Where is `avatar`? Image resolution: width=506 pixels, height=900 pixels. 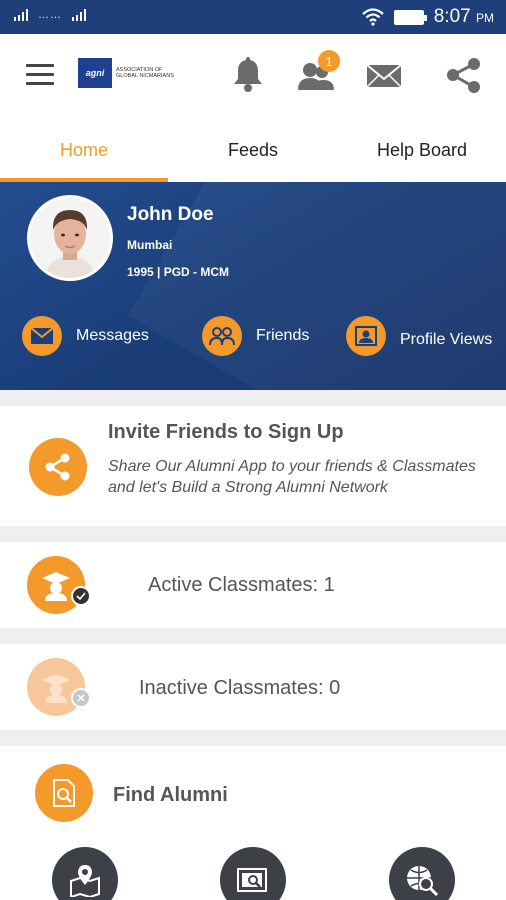 avatar is located at coordinates (70, 238).